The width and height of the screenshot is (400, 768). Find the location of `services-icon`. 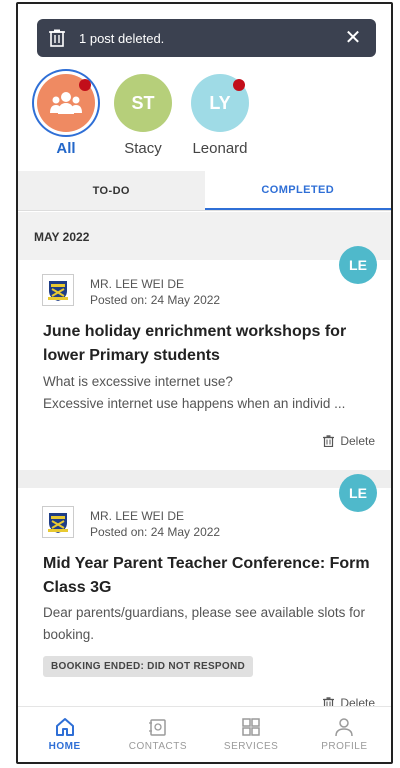

services-icon is located at coordinates (251, 727).